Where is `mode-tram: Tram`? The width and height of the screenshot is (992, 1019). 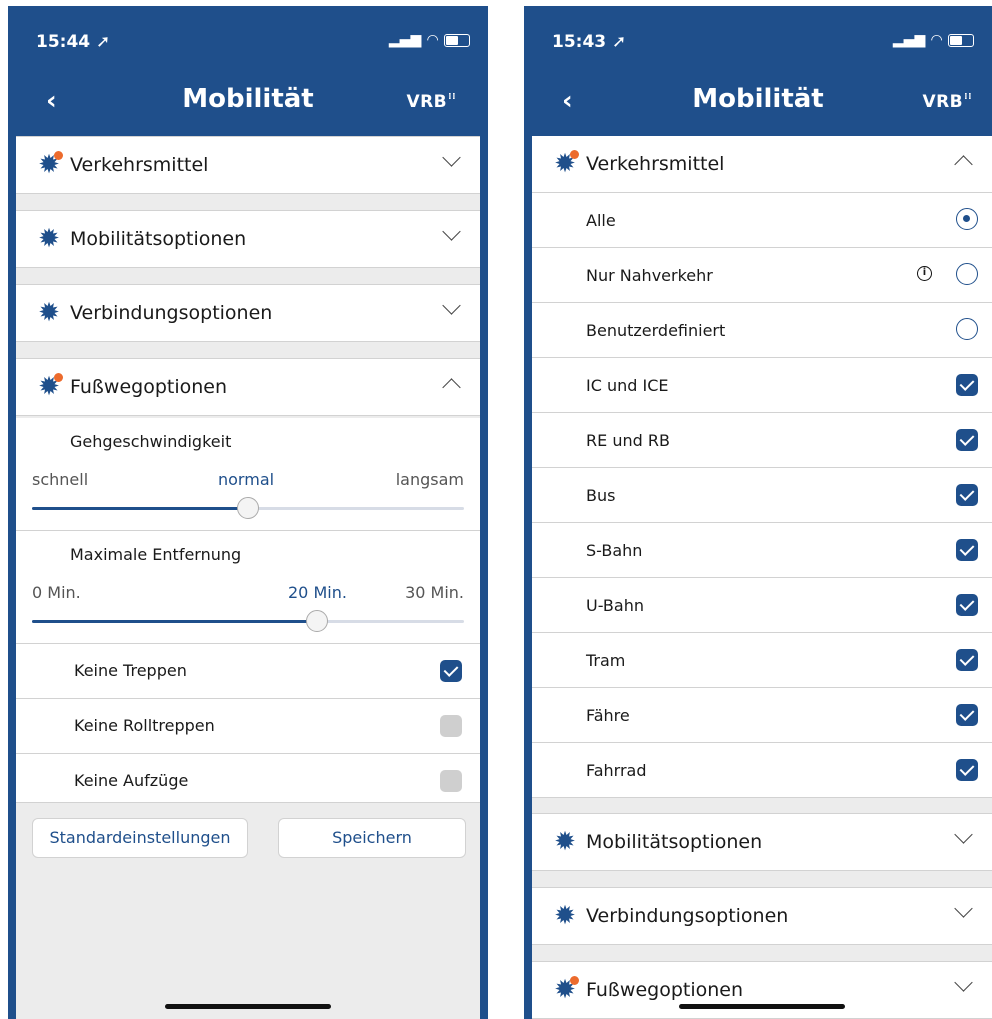
mode-tram: Tram is located at coordinates (762, 660).